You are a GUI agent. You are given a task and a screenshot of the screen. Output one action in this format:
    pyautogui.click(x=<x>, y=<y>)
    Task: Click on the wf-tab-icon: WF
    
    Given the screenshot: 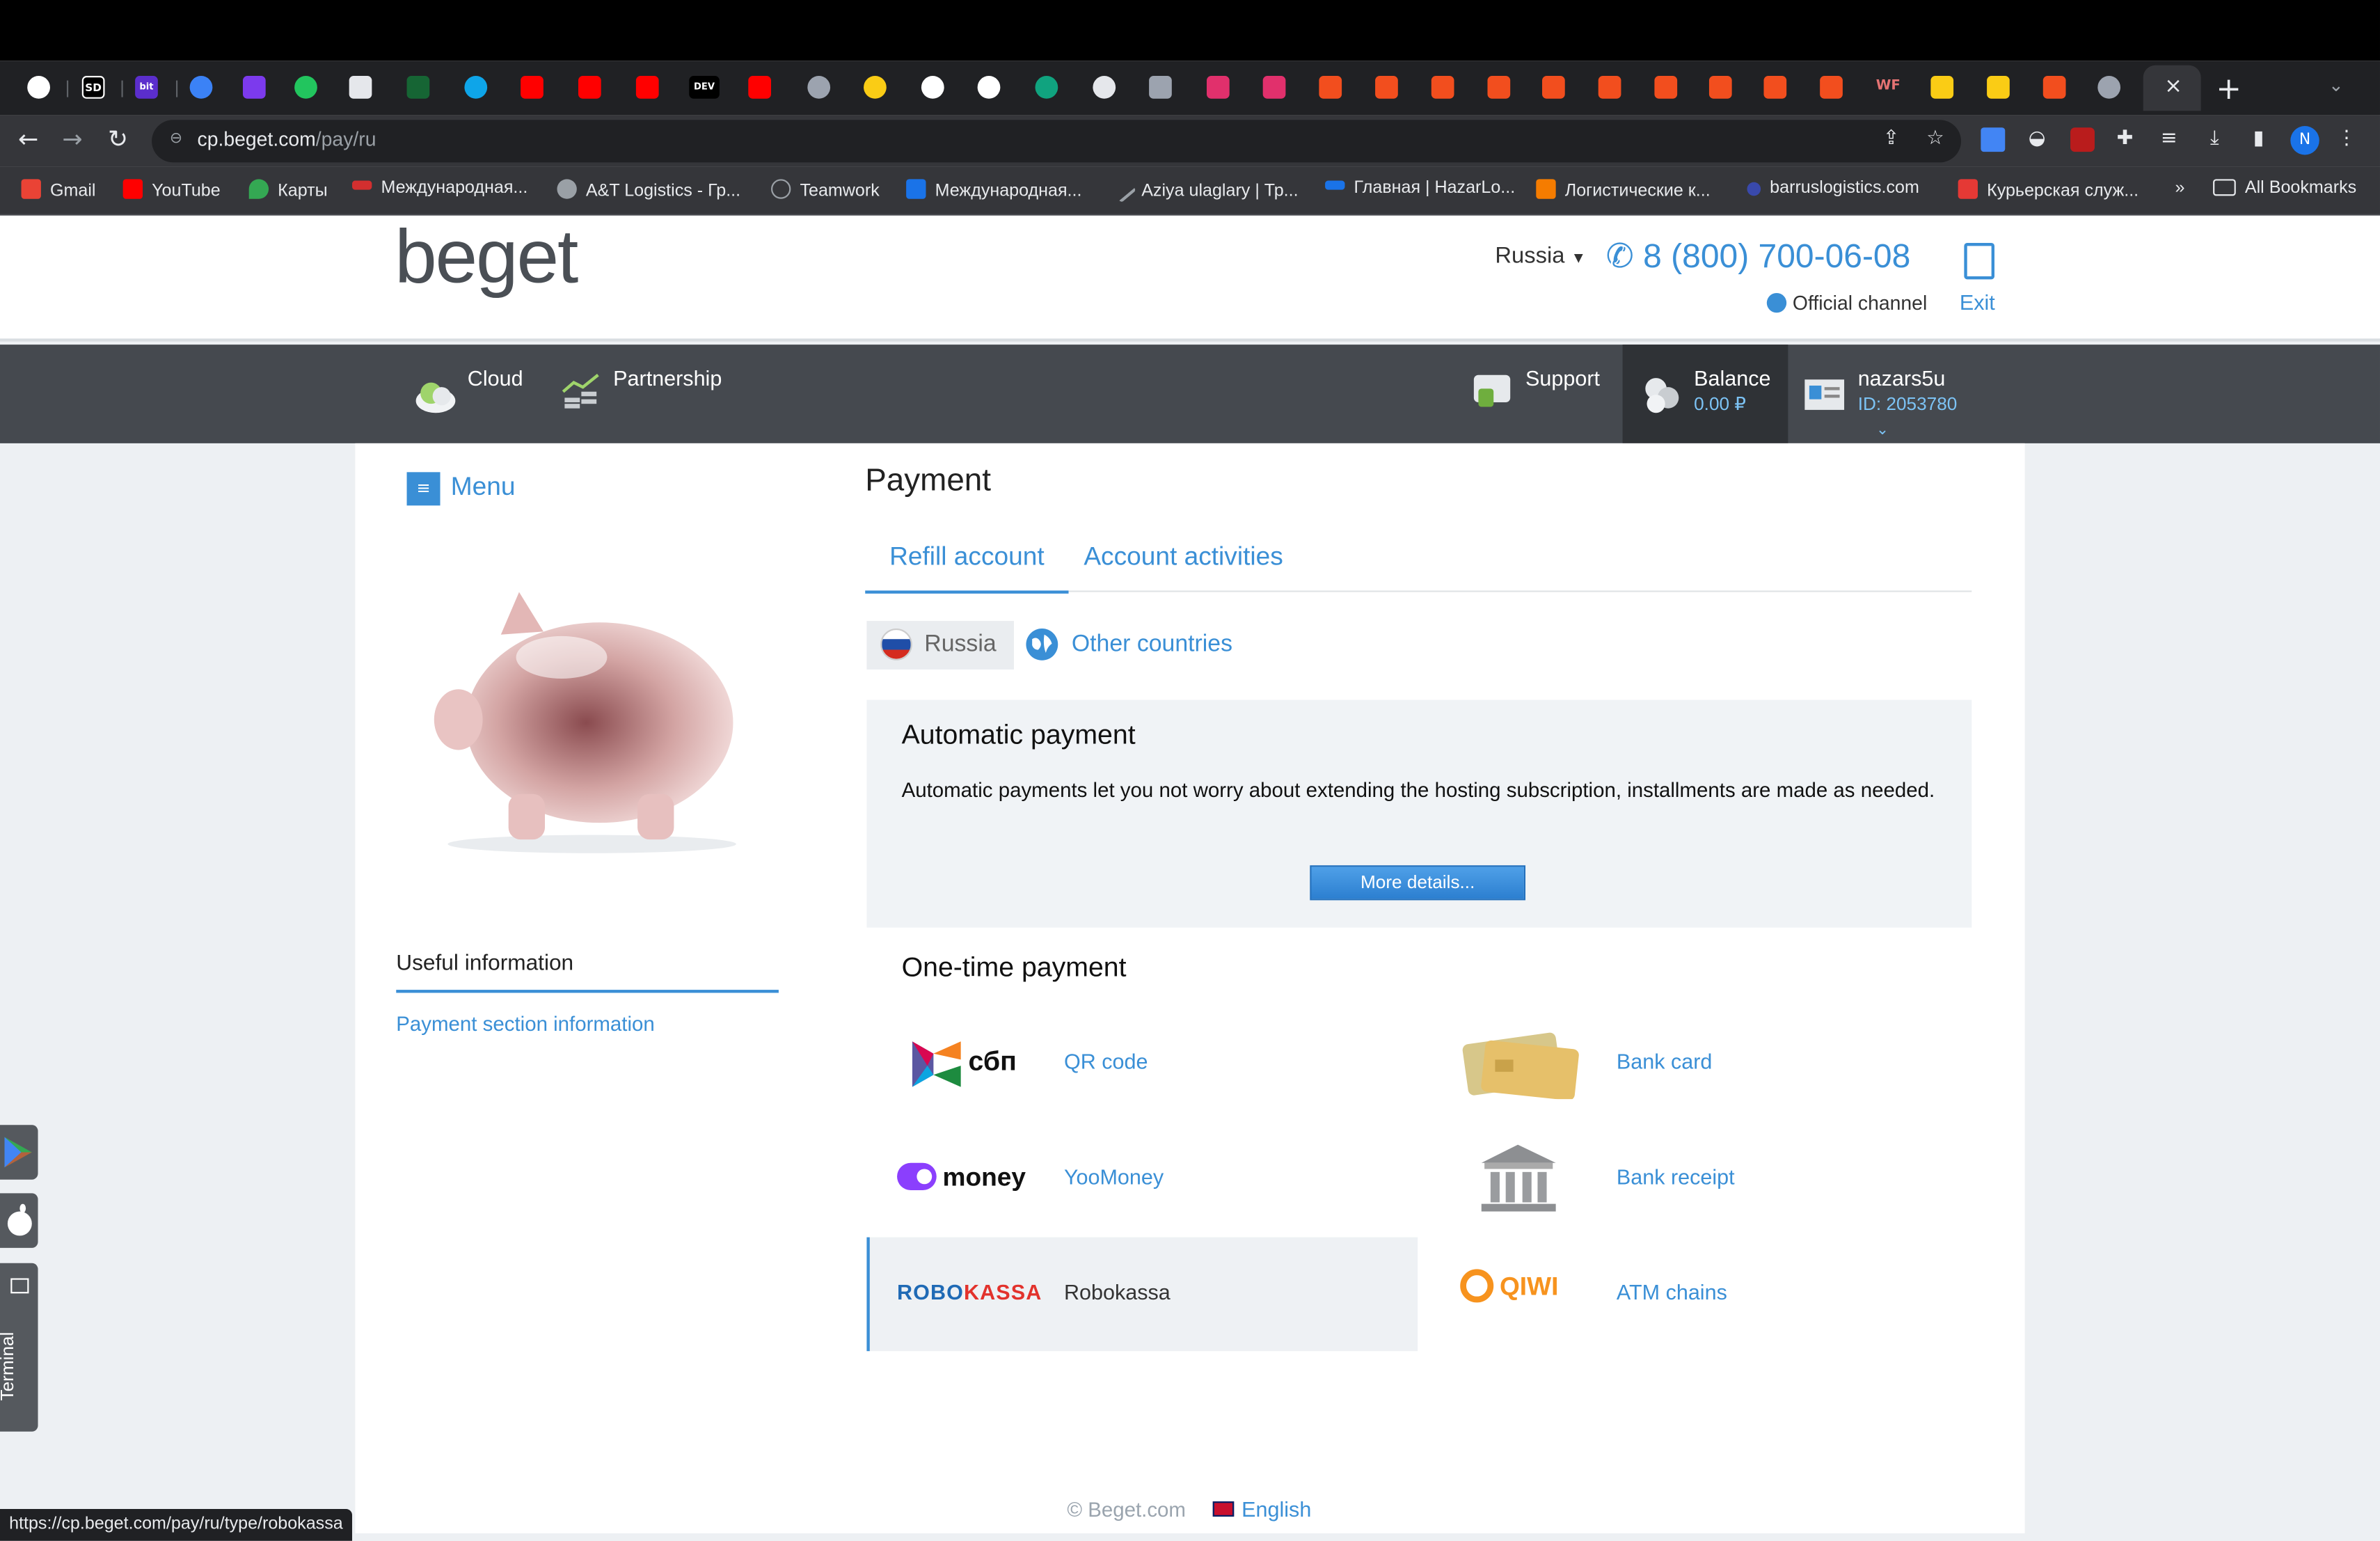 What is the action you would take?
    pyautogui.click(x=1888, y=87)
    